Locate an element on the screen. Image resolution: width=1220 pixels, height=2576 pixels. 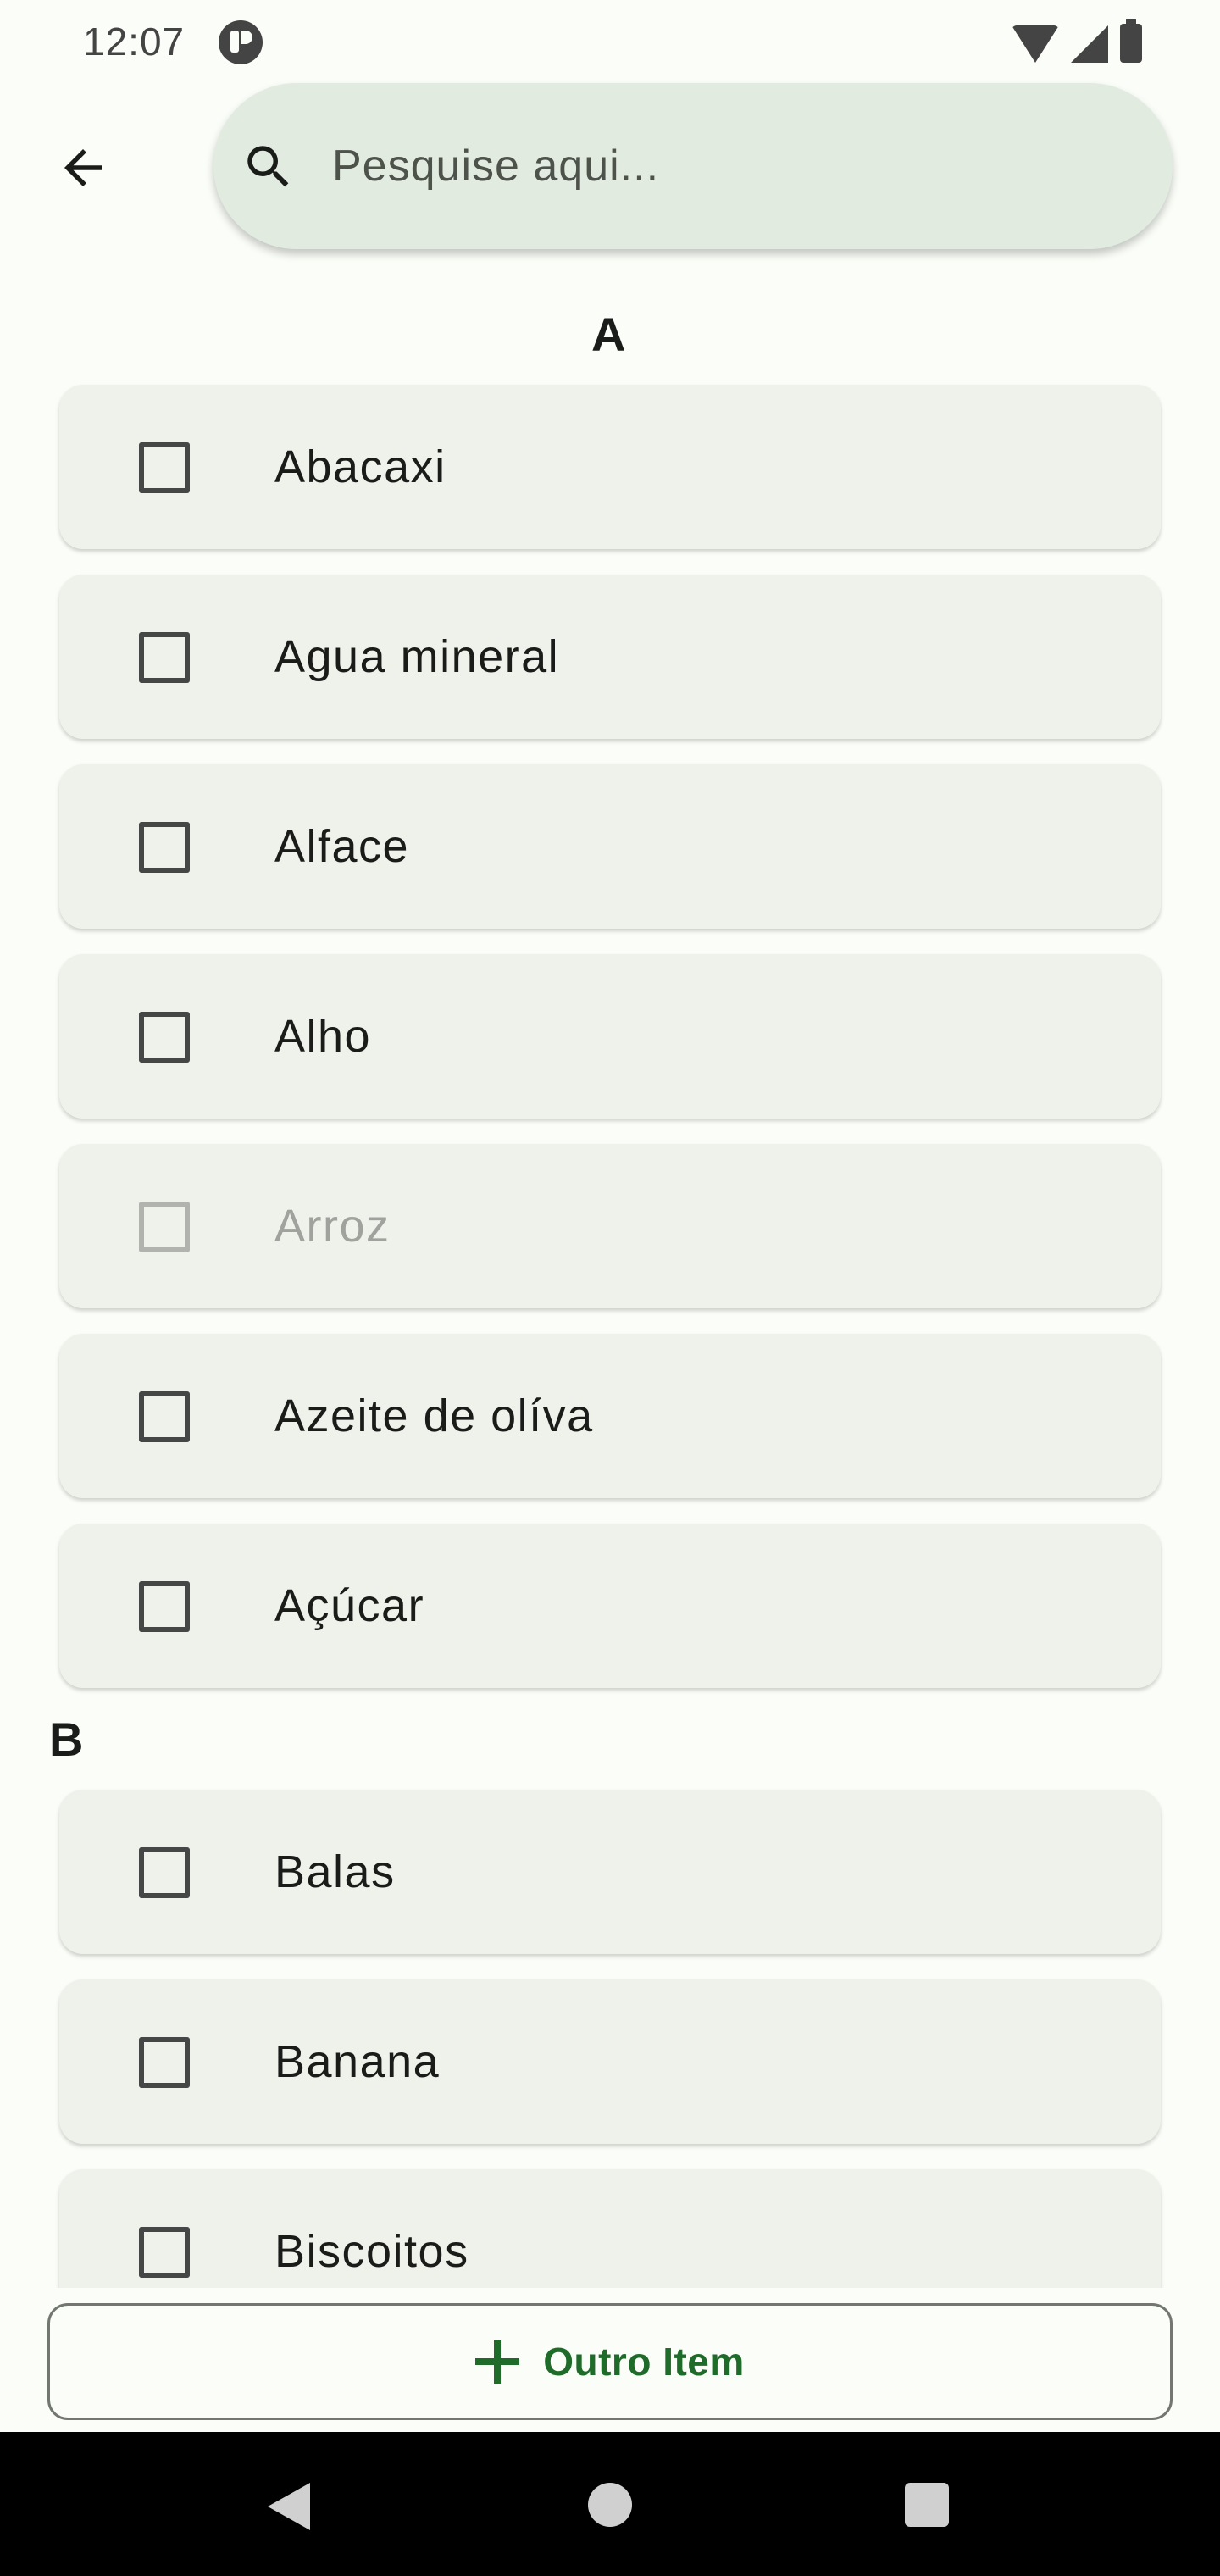
nav-recents-icon is located at coordinates (927, 2505).